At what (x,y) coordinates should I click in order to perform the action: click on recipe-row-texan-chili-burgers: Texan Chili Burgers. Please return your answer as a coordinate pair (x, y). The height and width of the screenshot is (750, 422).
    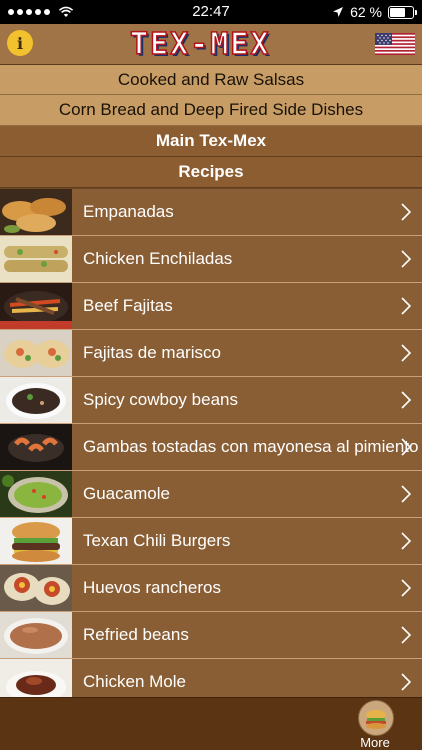
    Looking at the image, I should click on (211, 541).